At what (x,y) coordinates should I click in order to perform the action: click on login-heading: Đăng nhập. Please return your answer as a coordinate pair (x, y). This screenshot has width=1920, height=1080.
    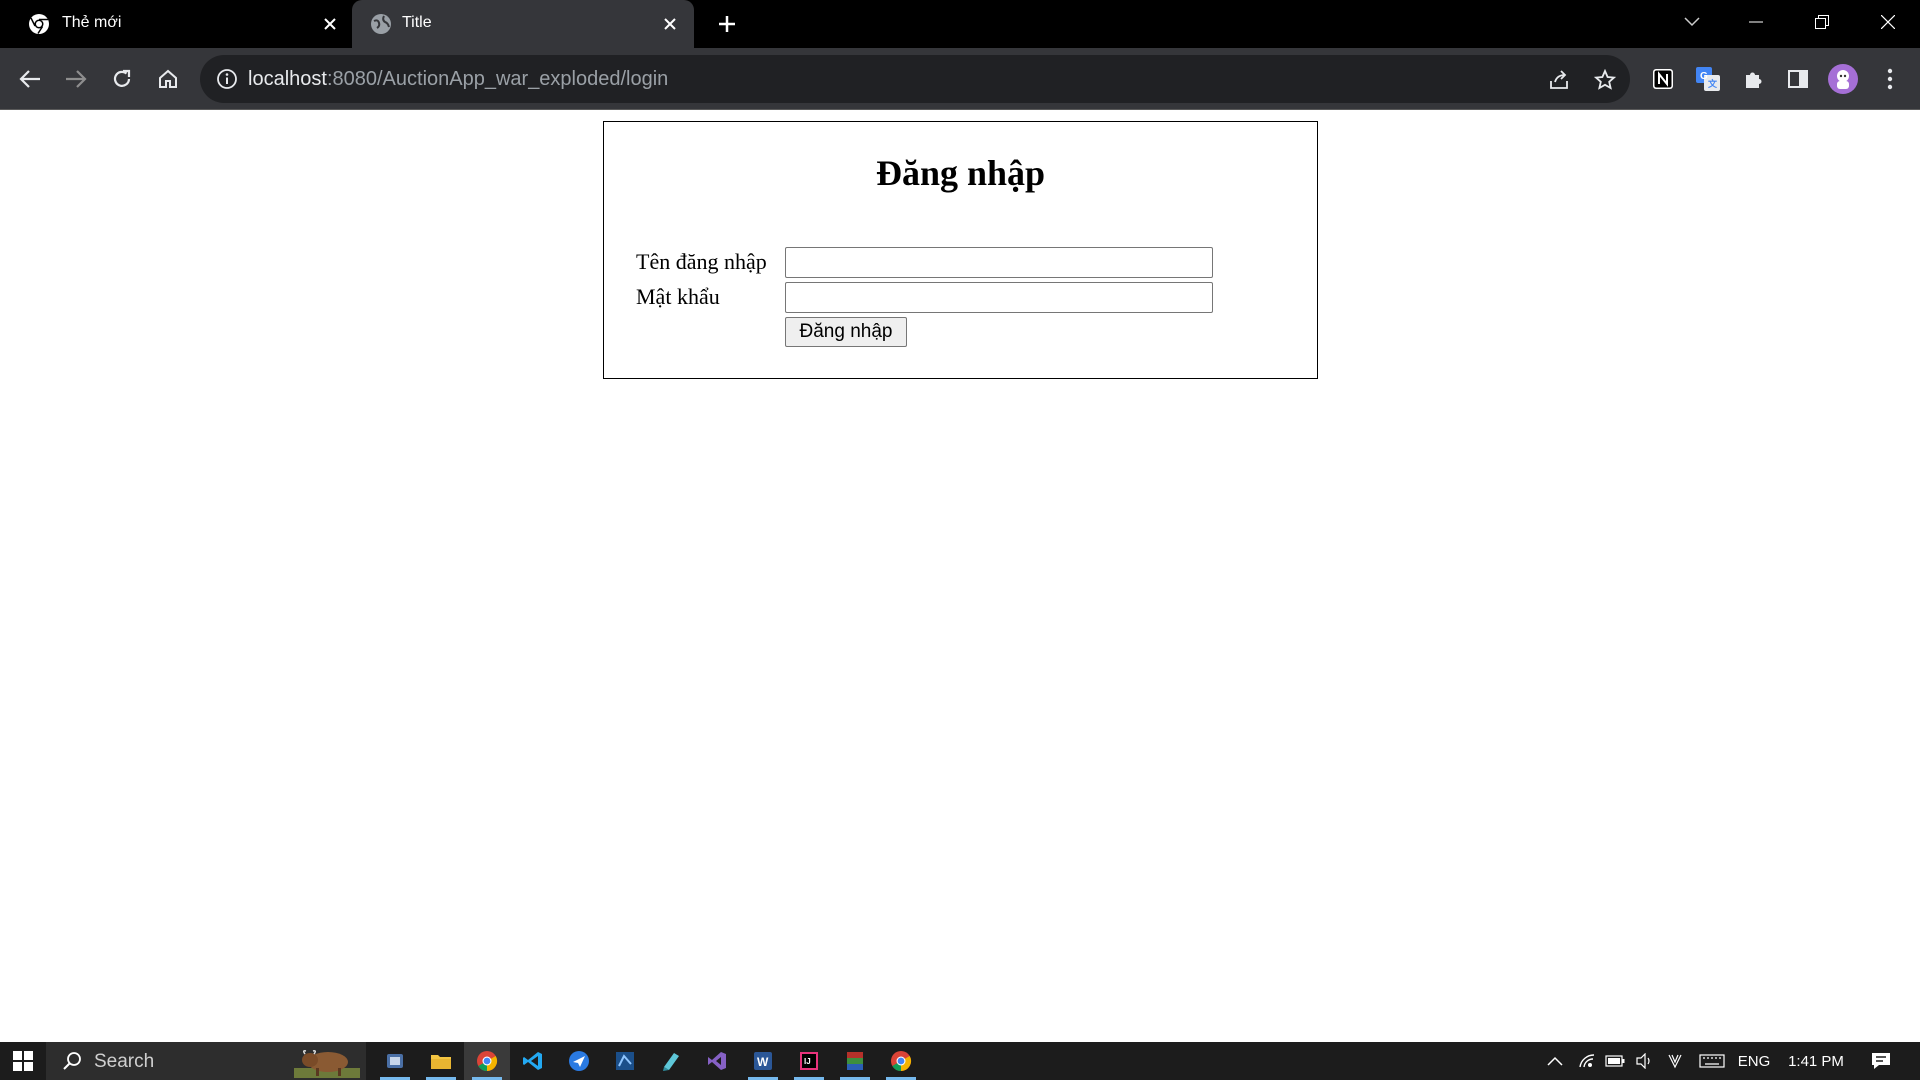
    Looking at the image, I should click on (960, 173).